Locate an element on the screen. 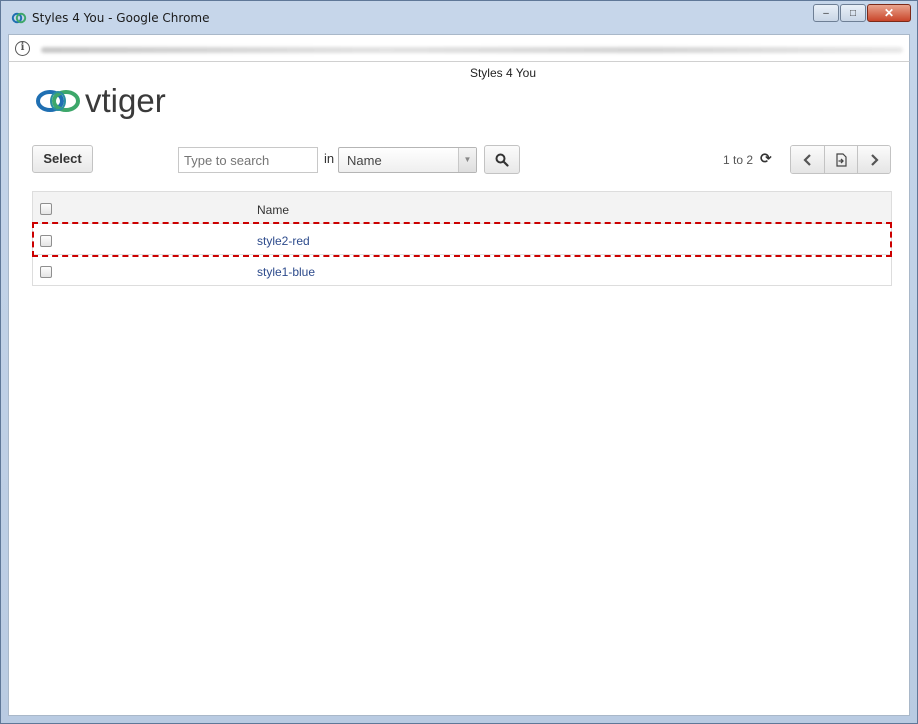  in-label: in is located at coordinates (329, 158).